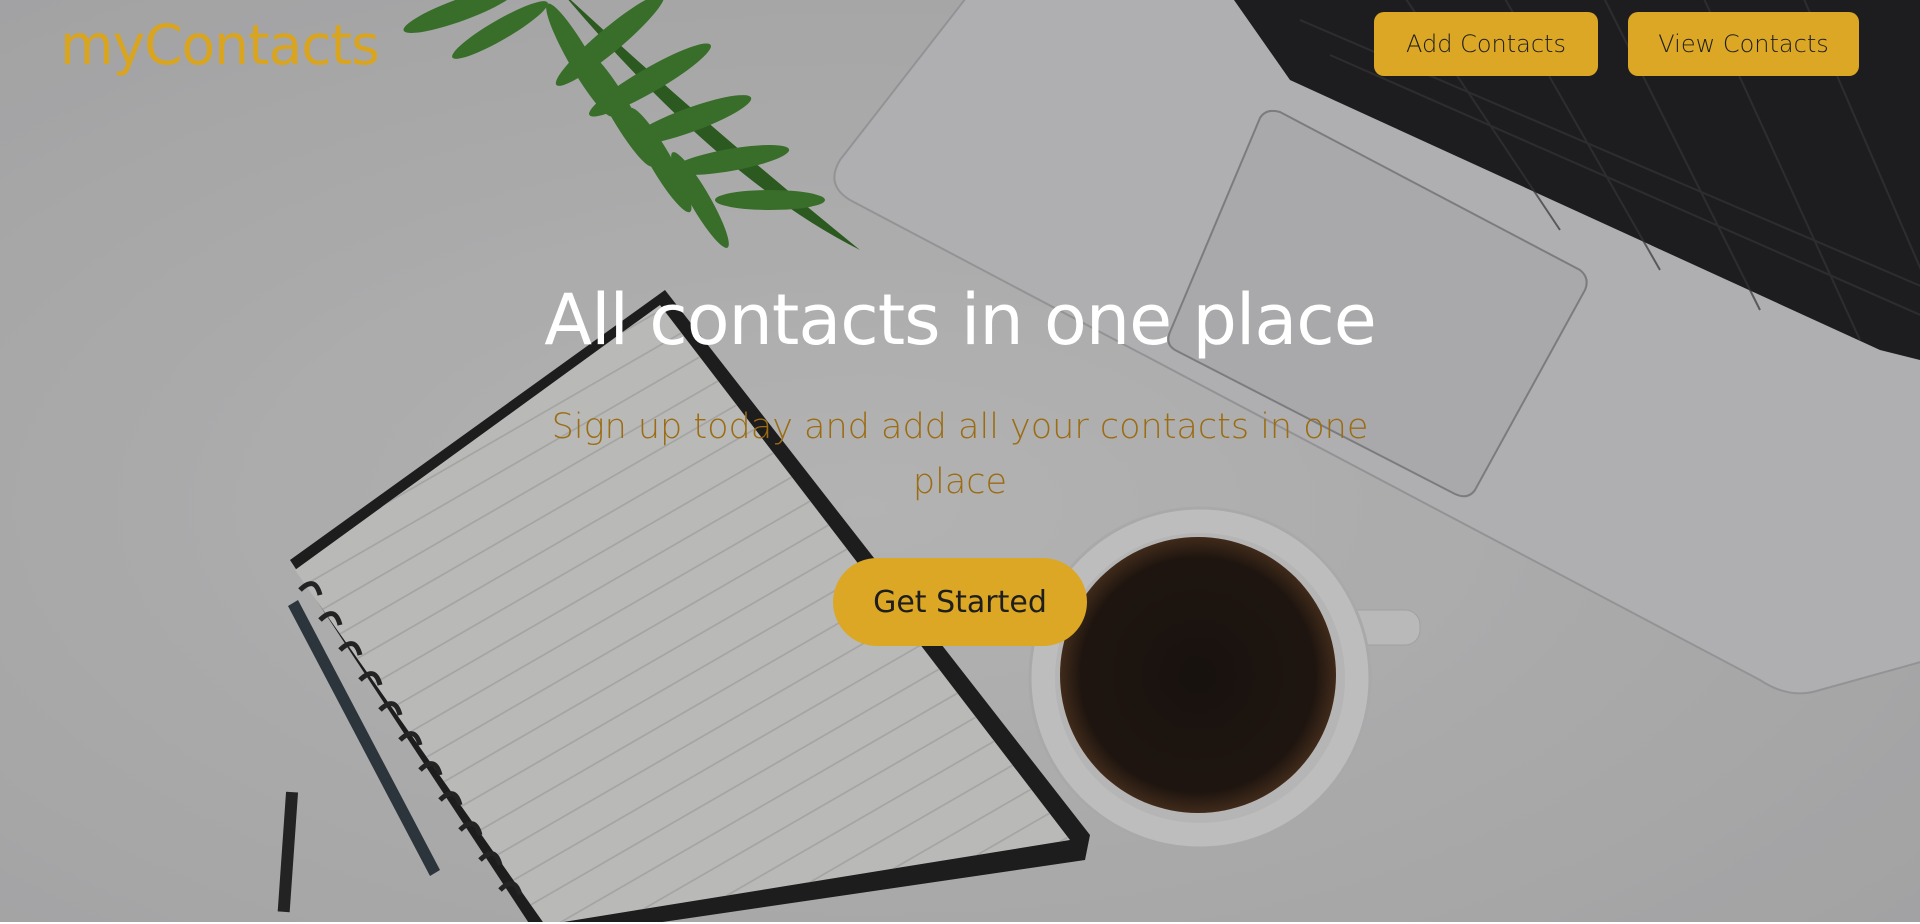  Describe the element at coordinates (960, 45) in the screenshot. I see `navbar: myContacts Add Contacts View Contacts` at that location.